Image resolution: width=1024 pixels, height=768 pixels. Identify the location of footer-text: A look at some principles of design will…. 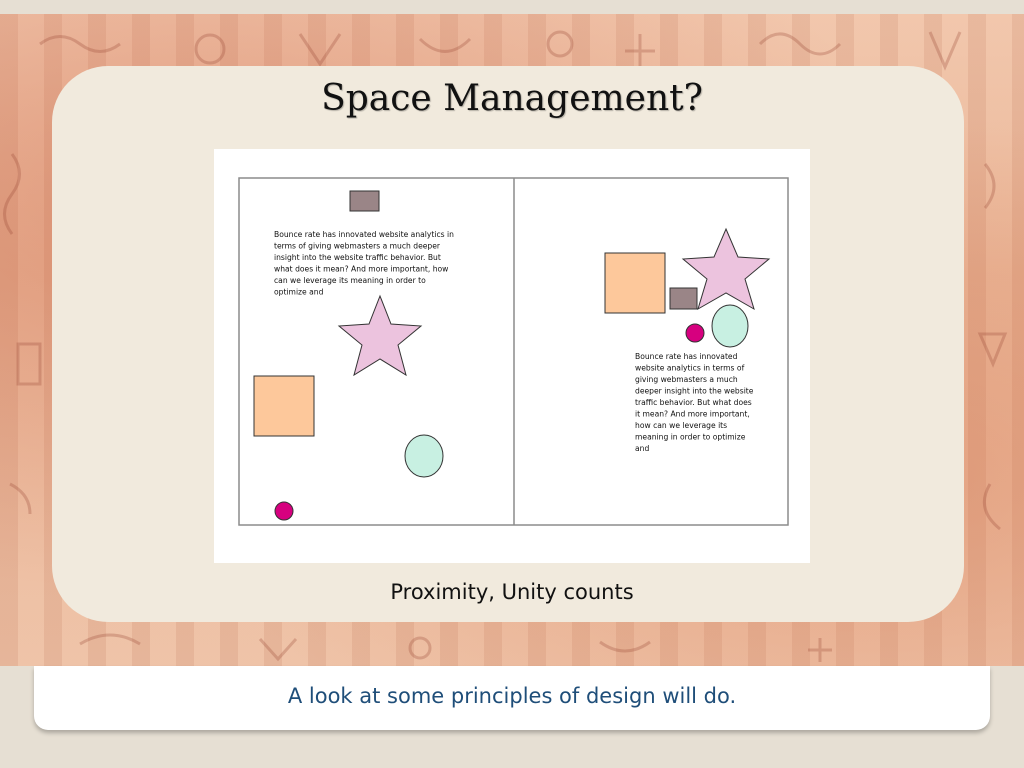
(512, 696).